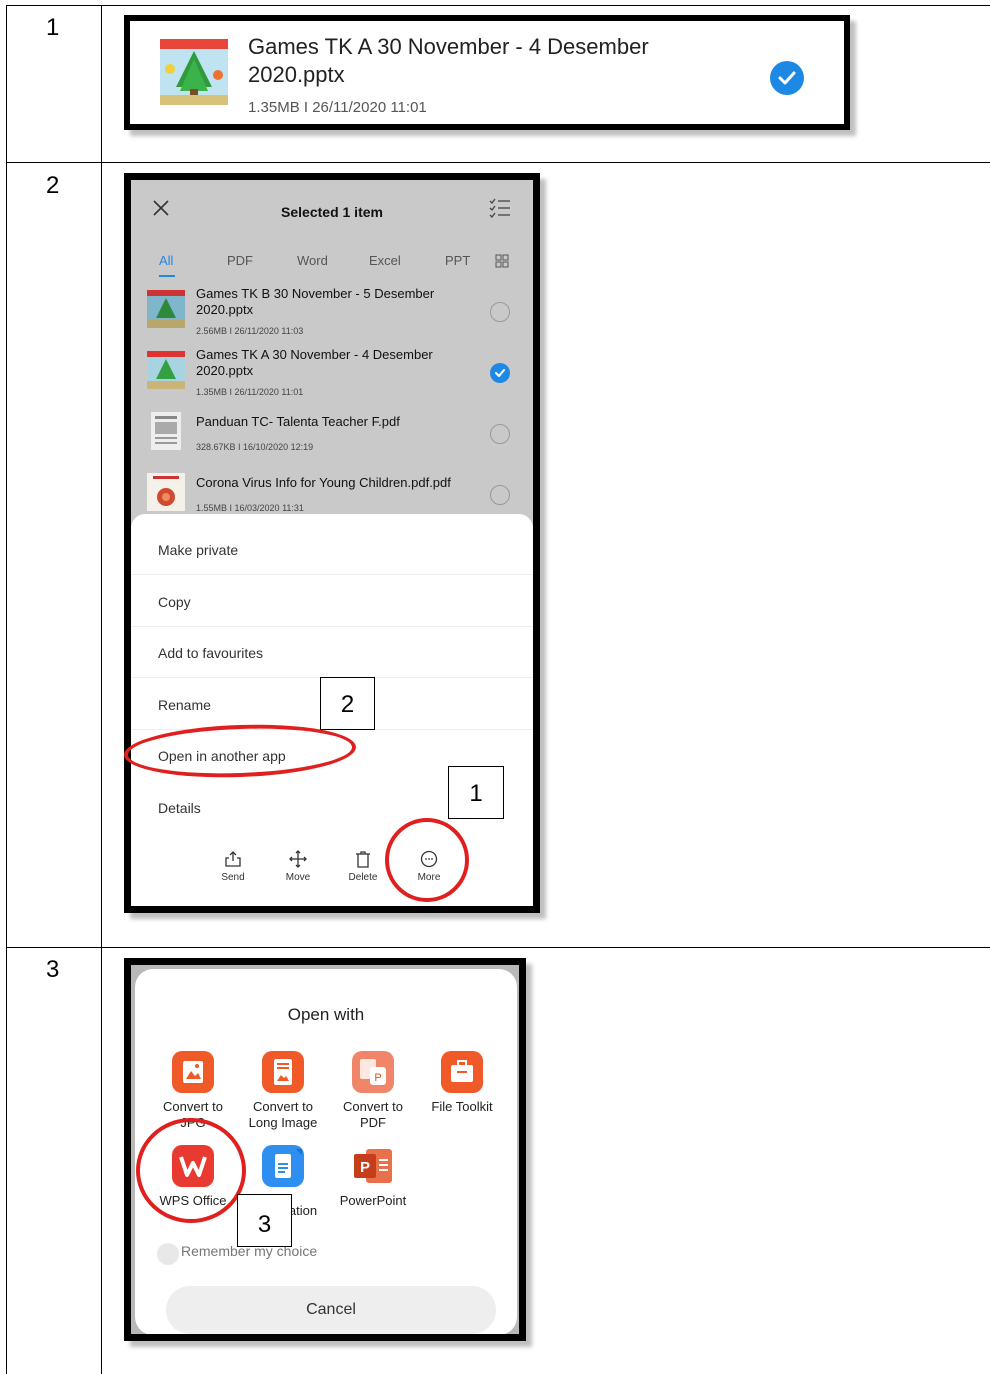  I want to click on delete-label: Delete, so click(363, 877).